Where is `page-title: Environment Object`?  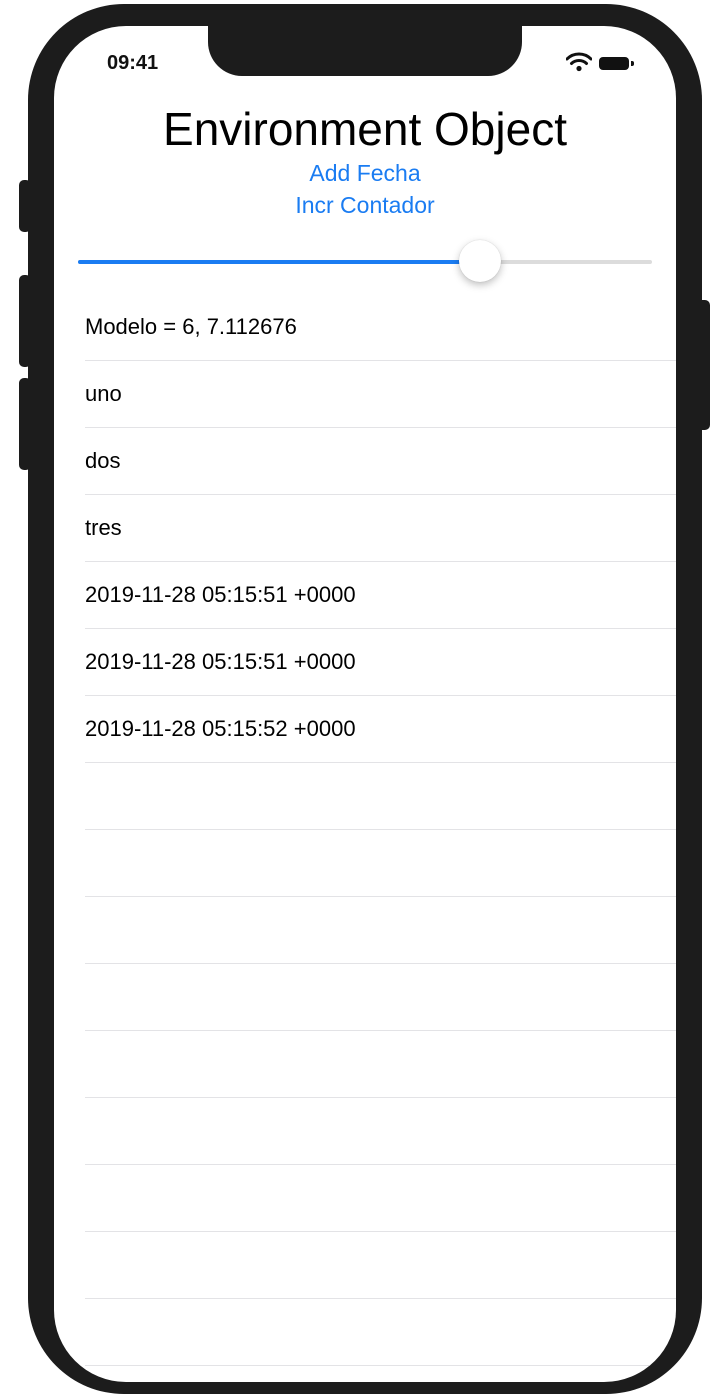
page-title: Environment Object is located at coordinates (365, 129).